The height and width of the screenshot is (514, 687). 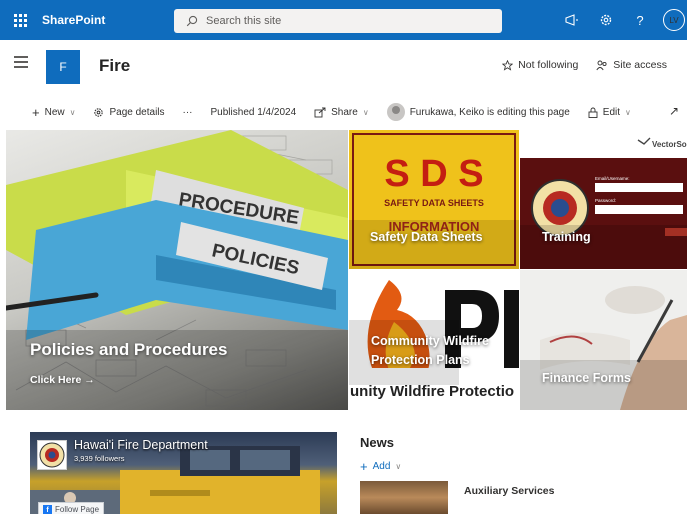 I want to click on navigation-menu-button, so click(x=21, y=63).